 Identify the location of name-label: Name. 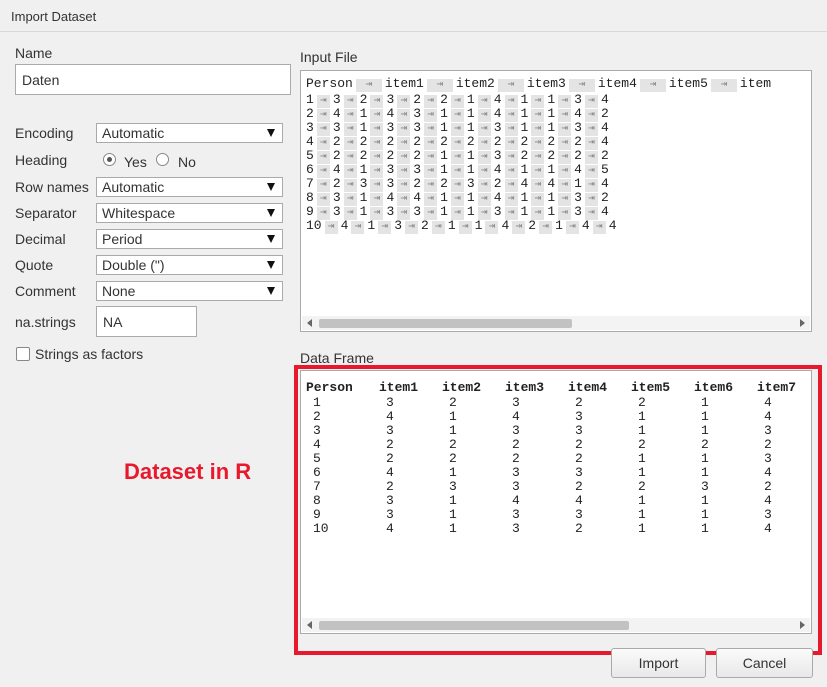
(34, 53).